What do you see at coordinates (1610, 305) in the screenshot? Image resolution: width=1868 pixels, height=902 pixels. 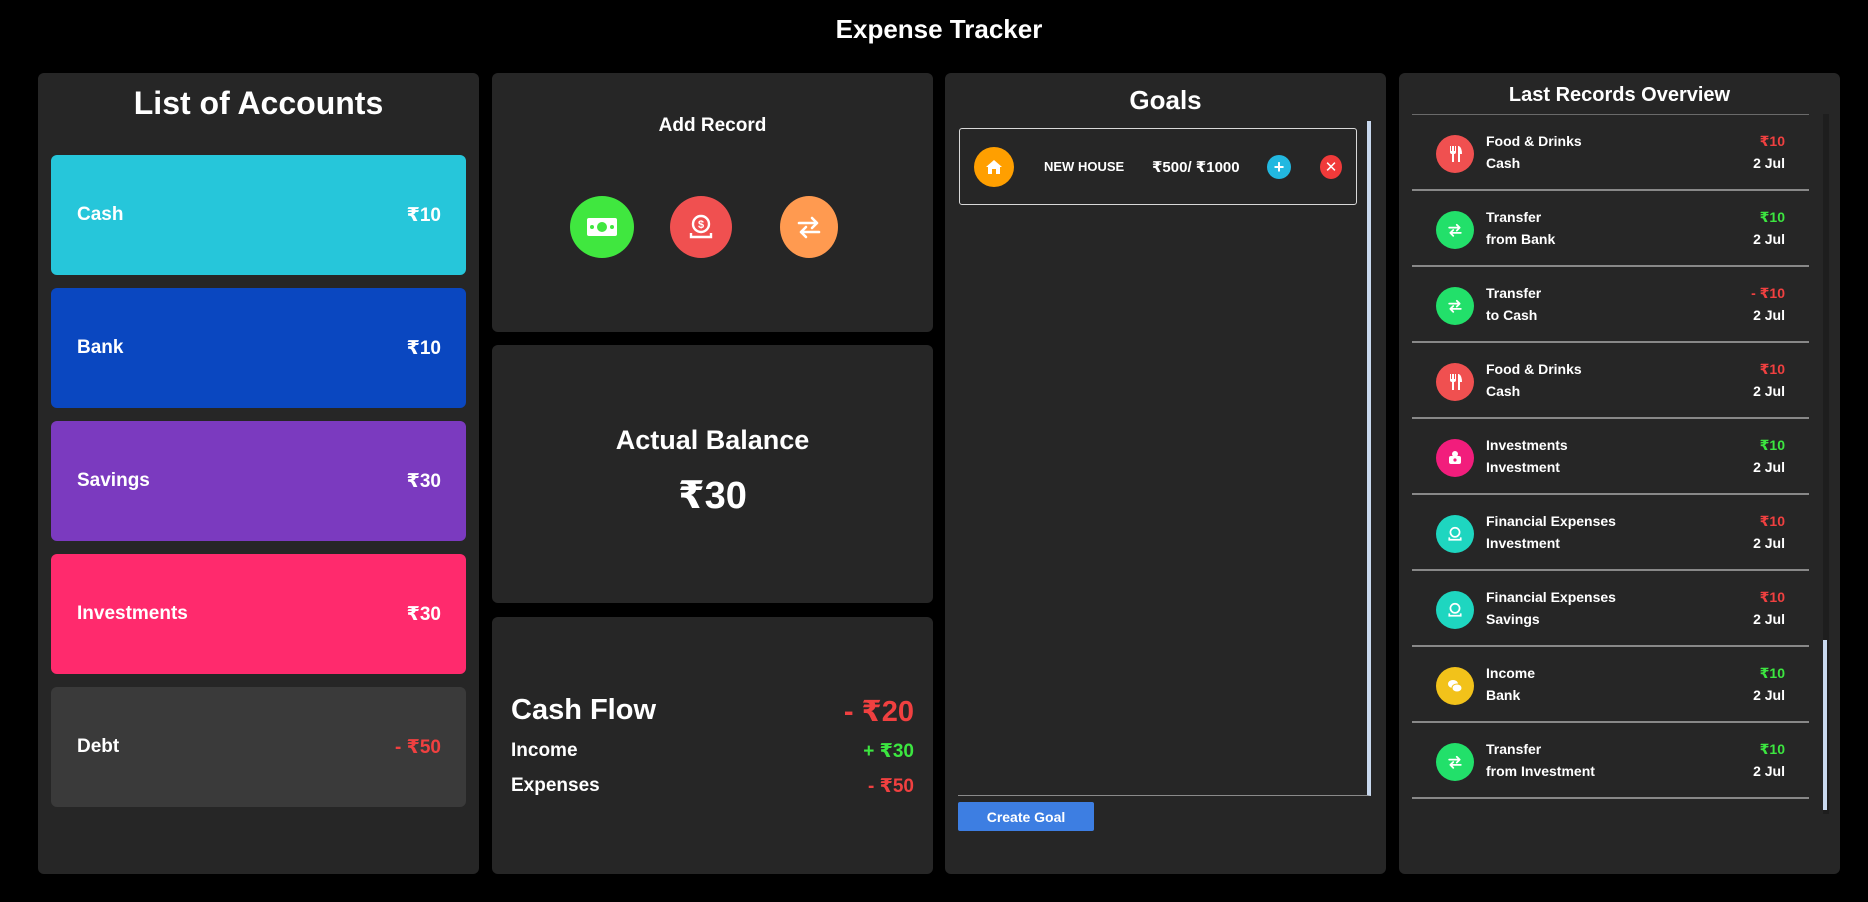 I see `record-row: Transfer to Cash - ₹10 2 Jul` at bounding box center [1610, 305].